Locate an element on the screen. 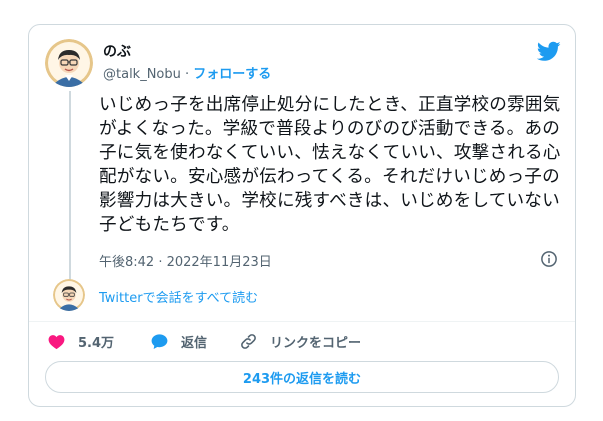  read-replies-button: 243件の返信を読む is located at coordinates (302, 377).